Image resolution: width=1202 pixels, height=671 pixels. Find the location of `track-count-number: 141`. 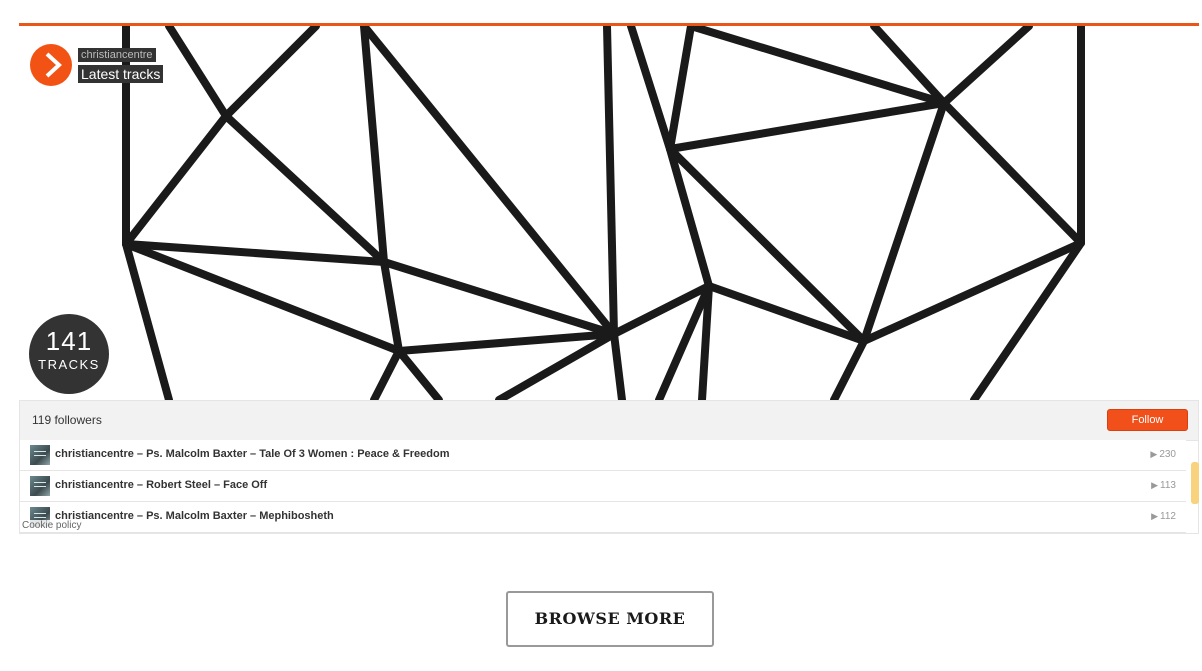

track-count-number: 141 is located at coordinates (69, 341).